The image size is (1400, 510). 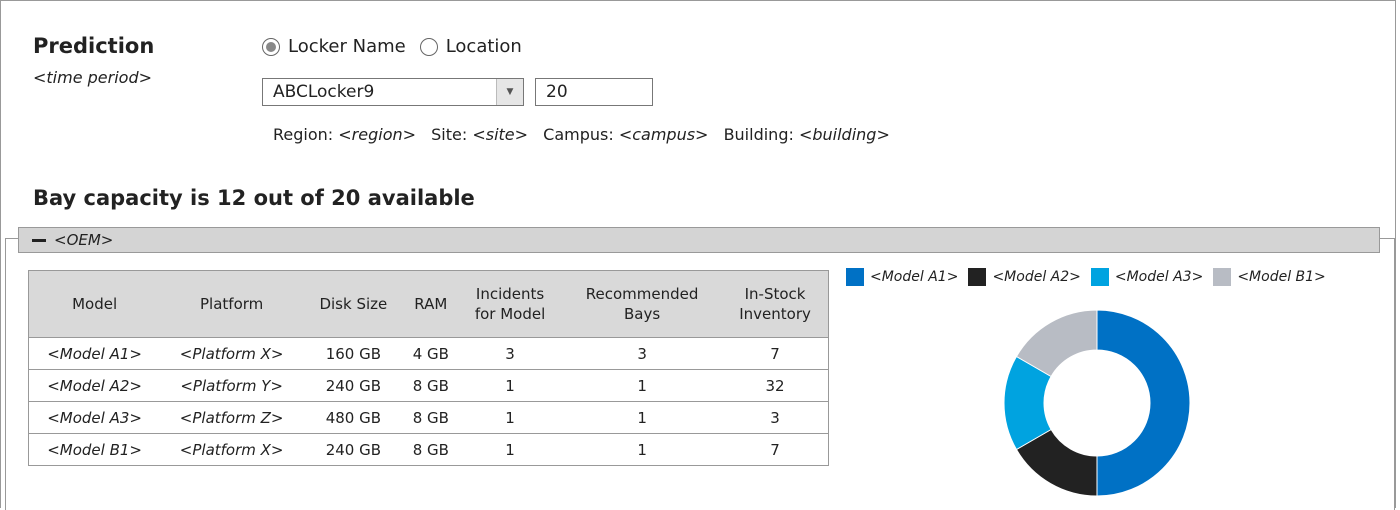 What do you see at coordinates (303, 134) in the screenshot?
I see `region-label: Region:` at bounding box center [303, 134].